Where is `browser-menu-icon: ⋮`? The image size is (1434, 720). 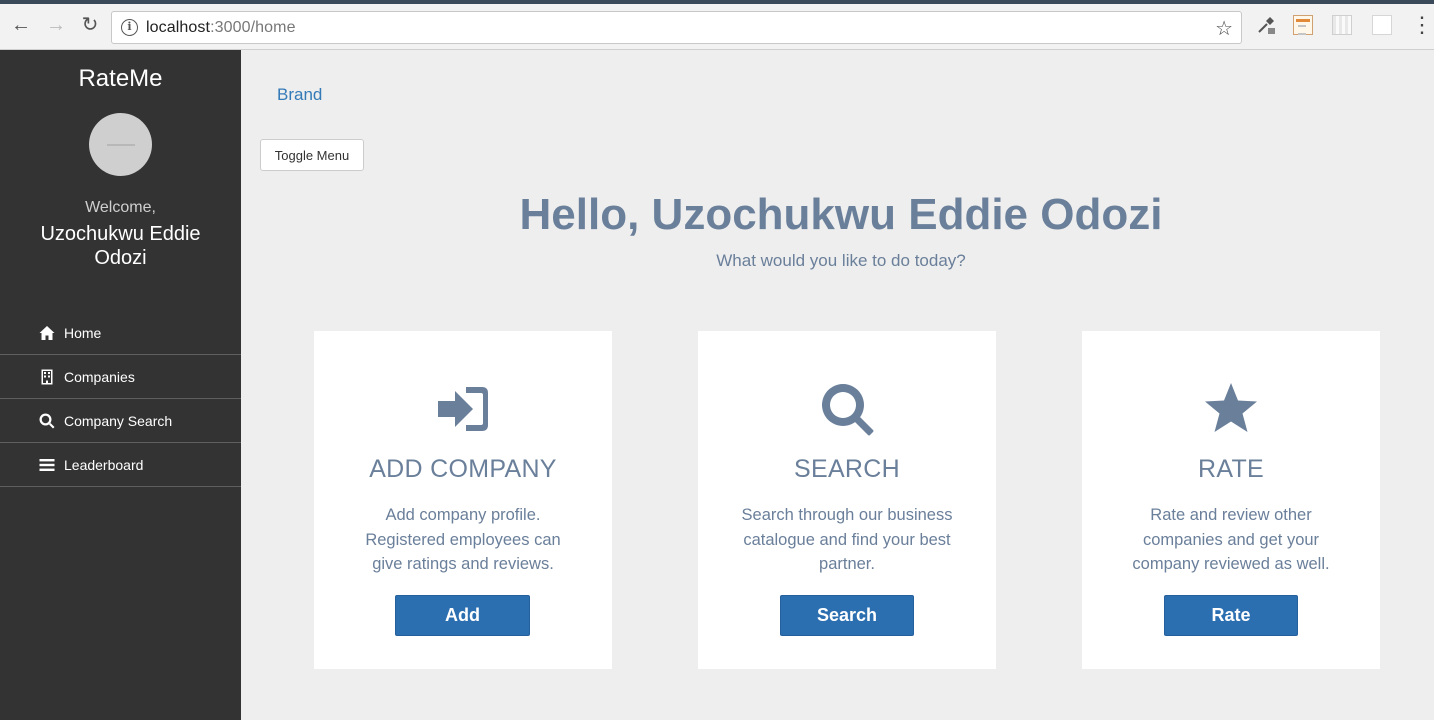 browser-menu-icon: ⋮ is located at coordinates (1422, 25).